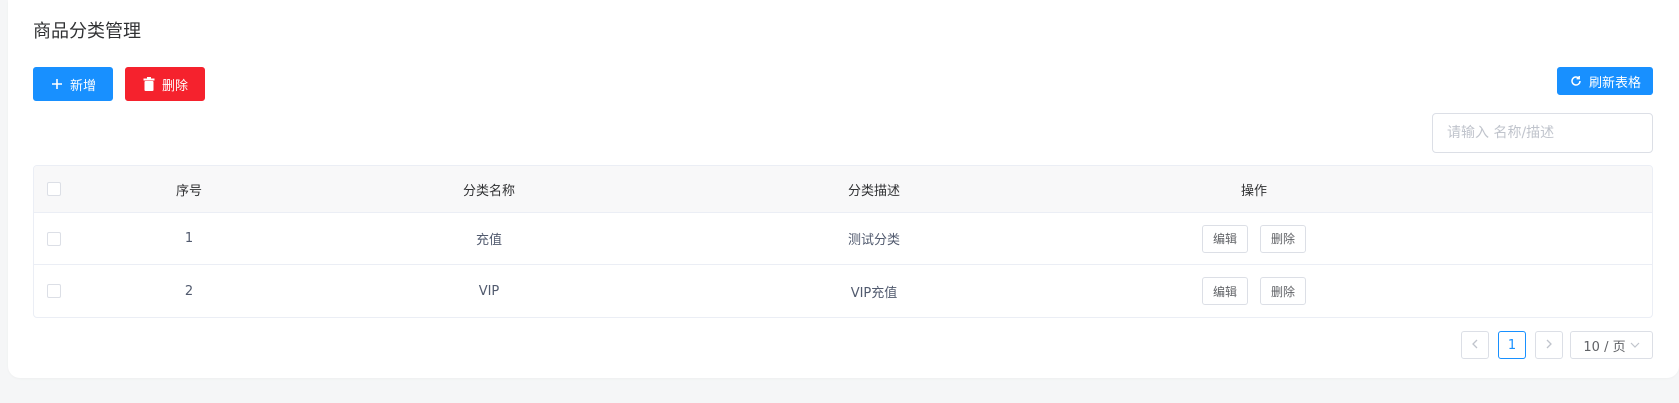 The height and width of the screenshot is (403, 1679). I want to click on trash-icon, so click(149, 84).